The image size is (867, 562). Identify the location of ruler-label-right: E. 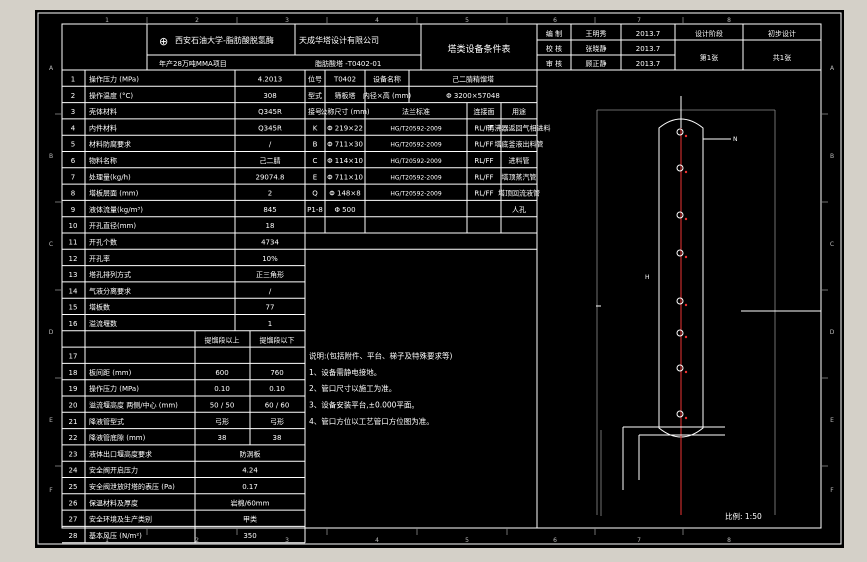
(832, 420).